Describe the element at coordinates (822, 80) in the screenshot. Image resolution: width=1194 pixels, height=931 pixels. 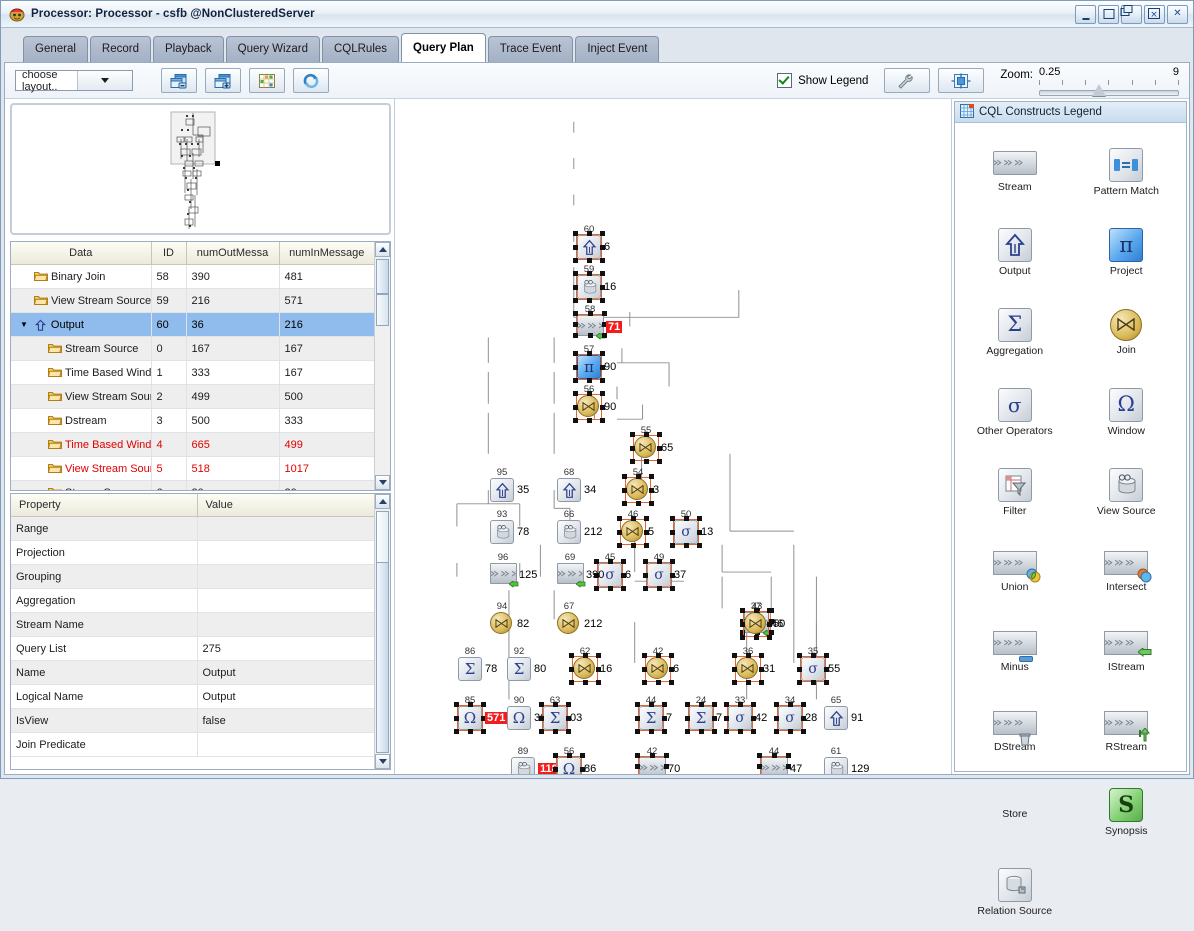
I see `show-legend-control: Show Legend` at that location.